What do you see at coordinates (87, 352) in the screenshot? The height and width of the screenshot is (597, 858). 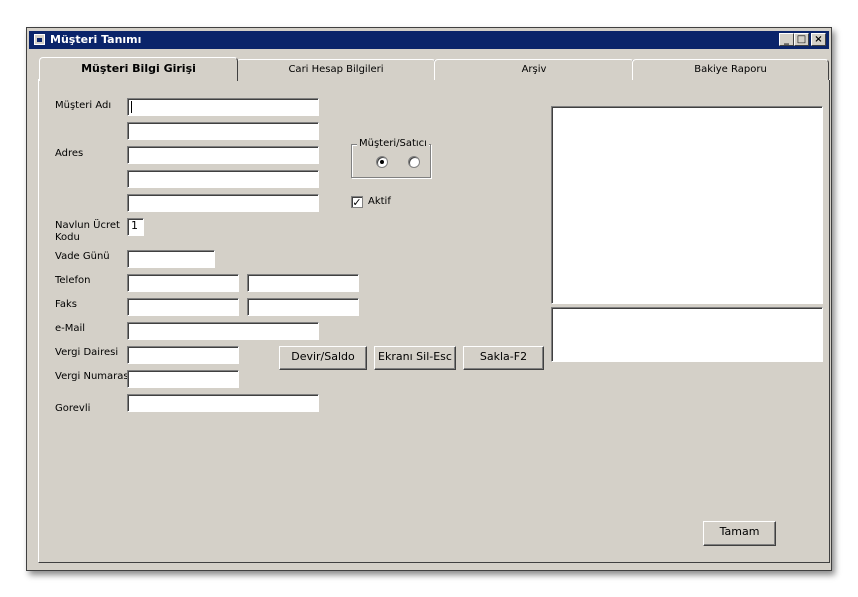 I see `vergi-dairesi-label: Vergi Dairesi` at bounding box center [87, 352].